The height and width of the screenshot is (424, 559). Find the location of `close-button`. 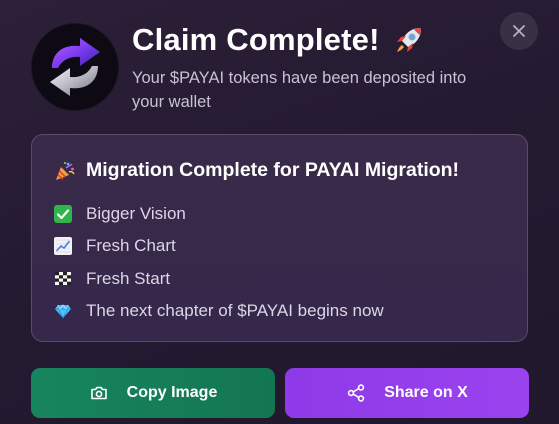

close-button is located at coordinates (519, 31).